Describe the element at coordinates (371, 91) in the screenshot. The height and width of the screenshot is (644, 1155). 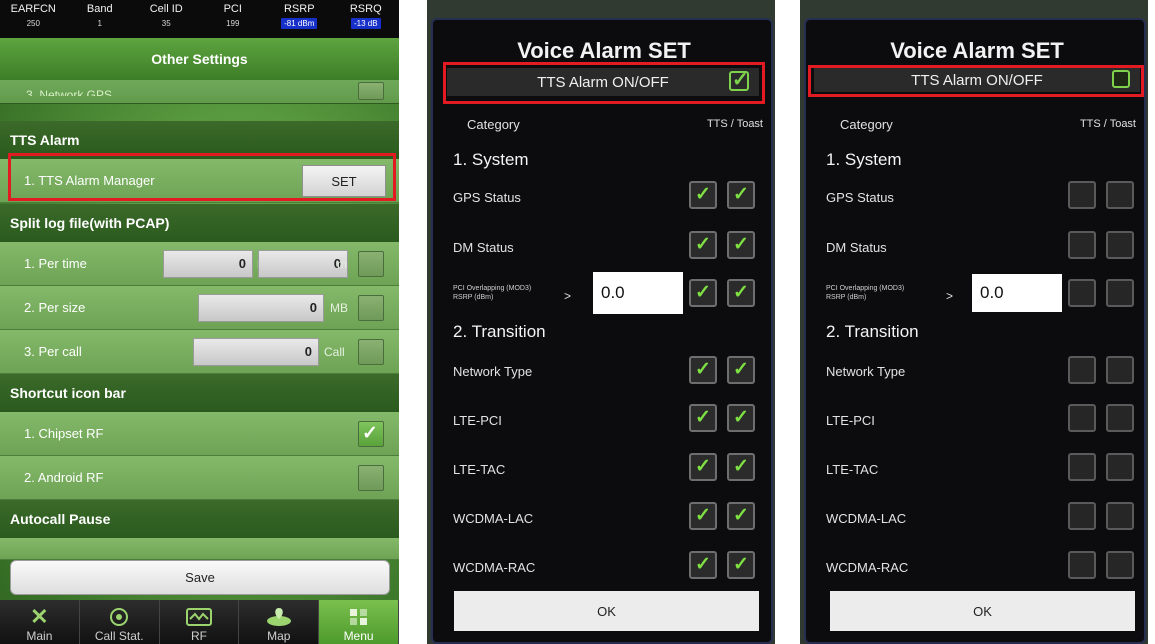
I see `clipped-checkbox` at that location.